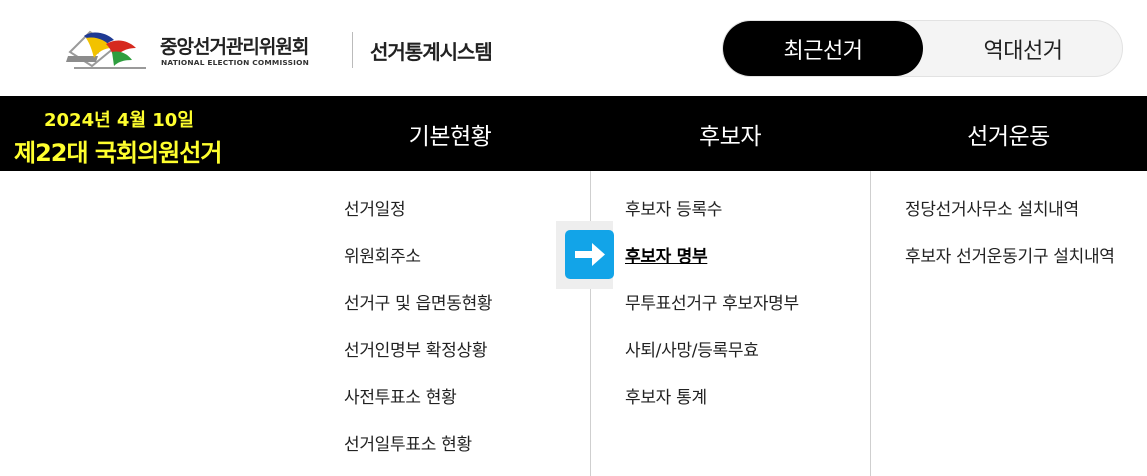 This screenshot has width=1147, height=476. I want to click on system-title: 선거통계시스템, so click(431, 50).